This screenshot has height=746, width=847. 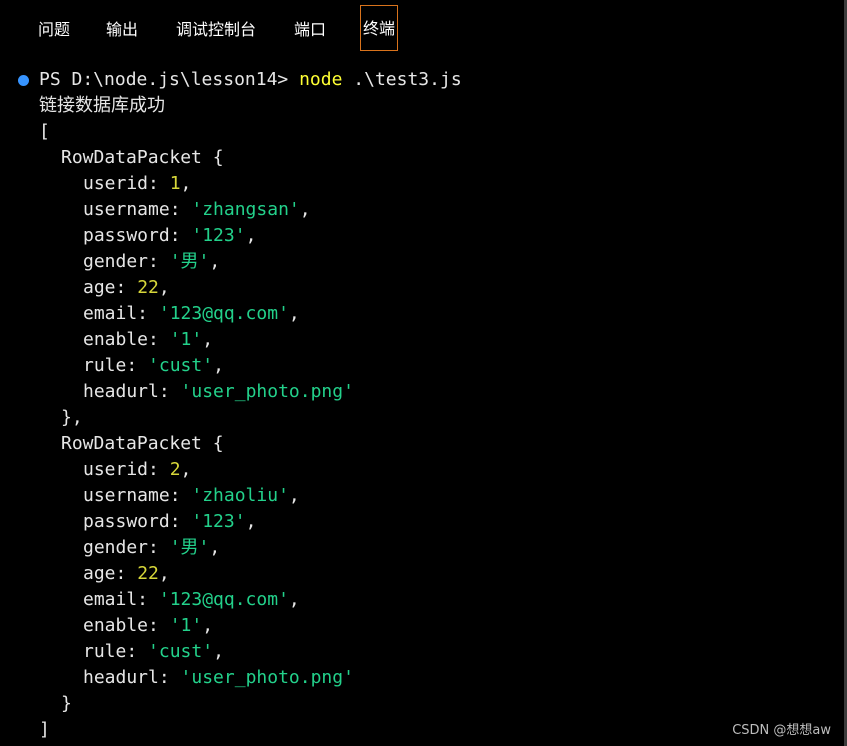 What do you see at coordinates (402, 79) in the screenshot?
I see `terminal-command-args: .\test3.js` at bounding box center [402, 79].